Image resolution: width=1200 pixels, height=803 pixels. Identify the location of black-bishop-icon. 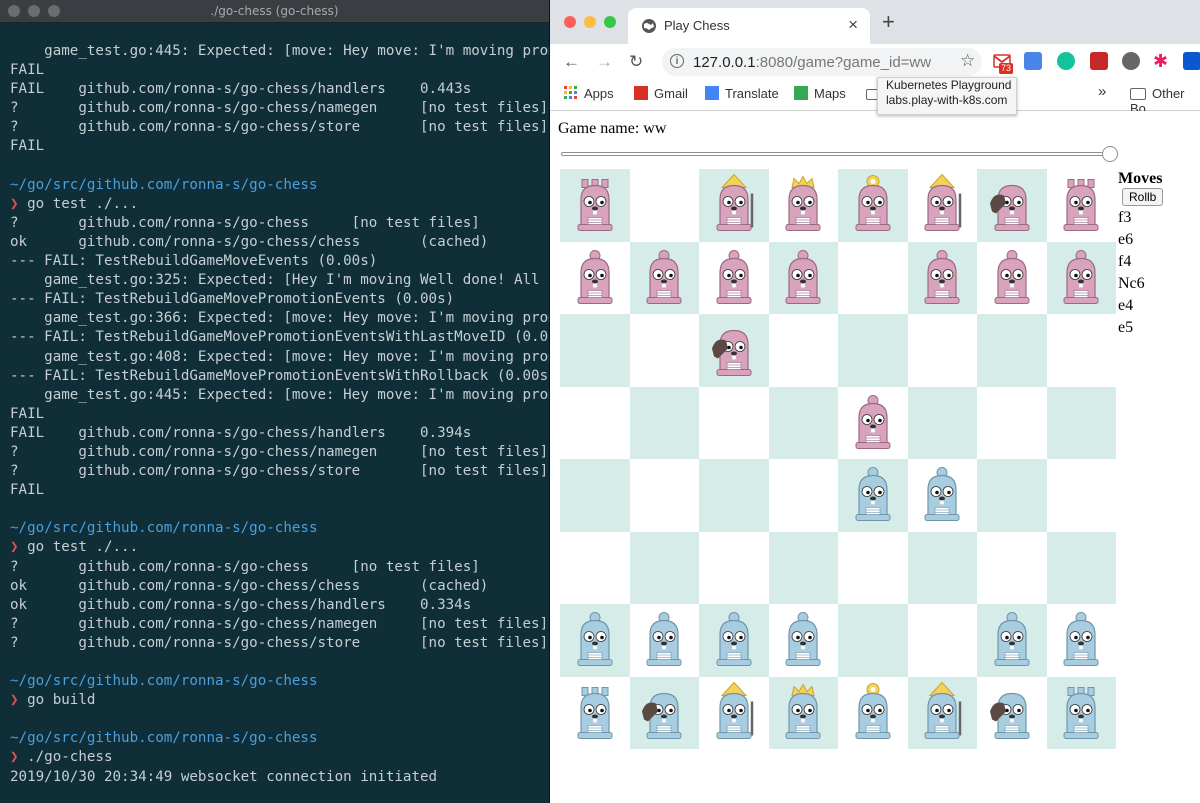
(734, 205).